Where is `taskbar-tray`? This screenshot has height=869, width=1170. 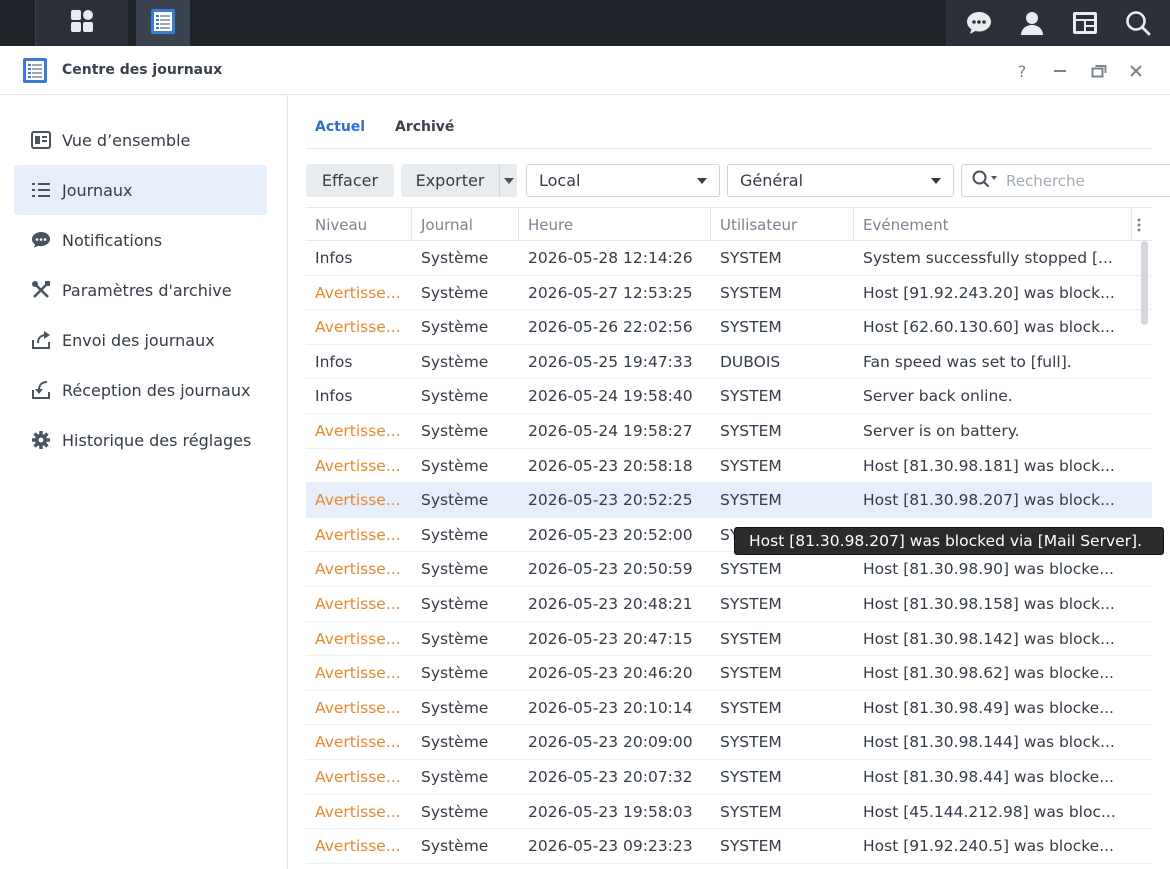 taskbar-tray is located at coordinates (1058, 23).